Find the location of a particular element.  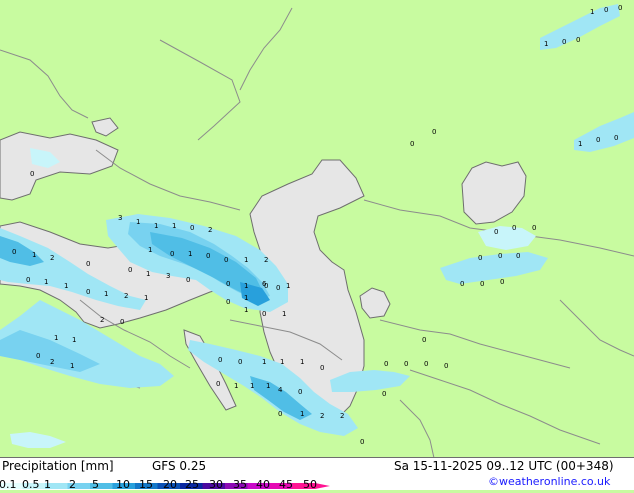

legend-tick-label: 40 is located at coordinates (263, 484).